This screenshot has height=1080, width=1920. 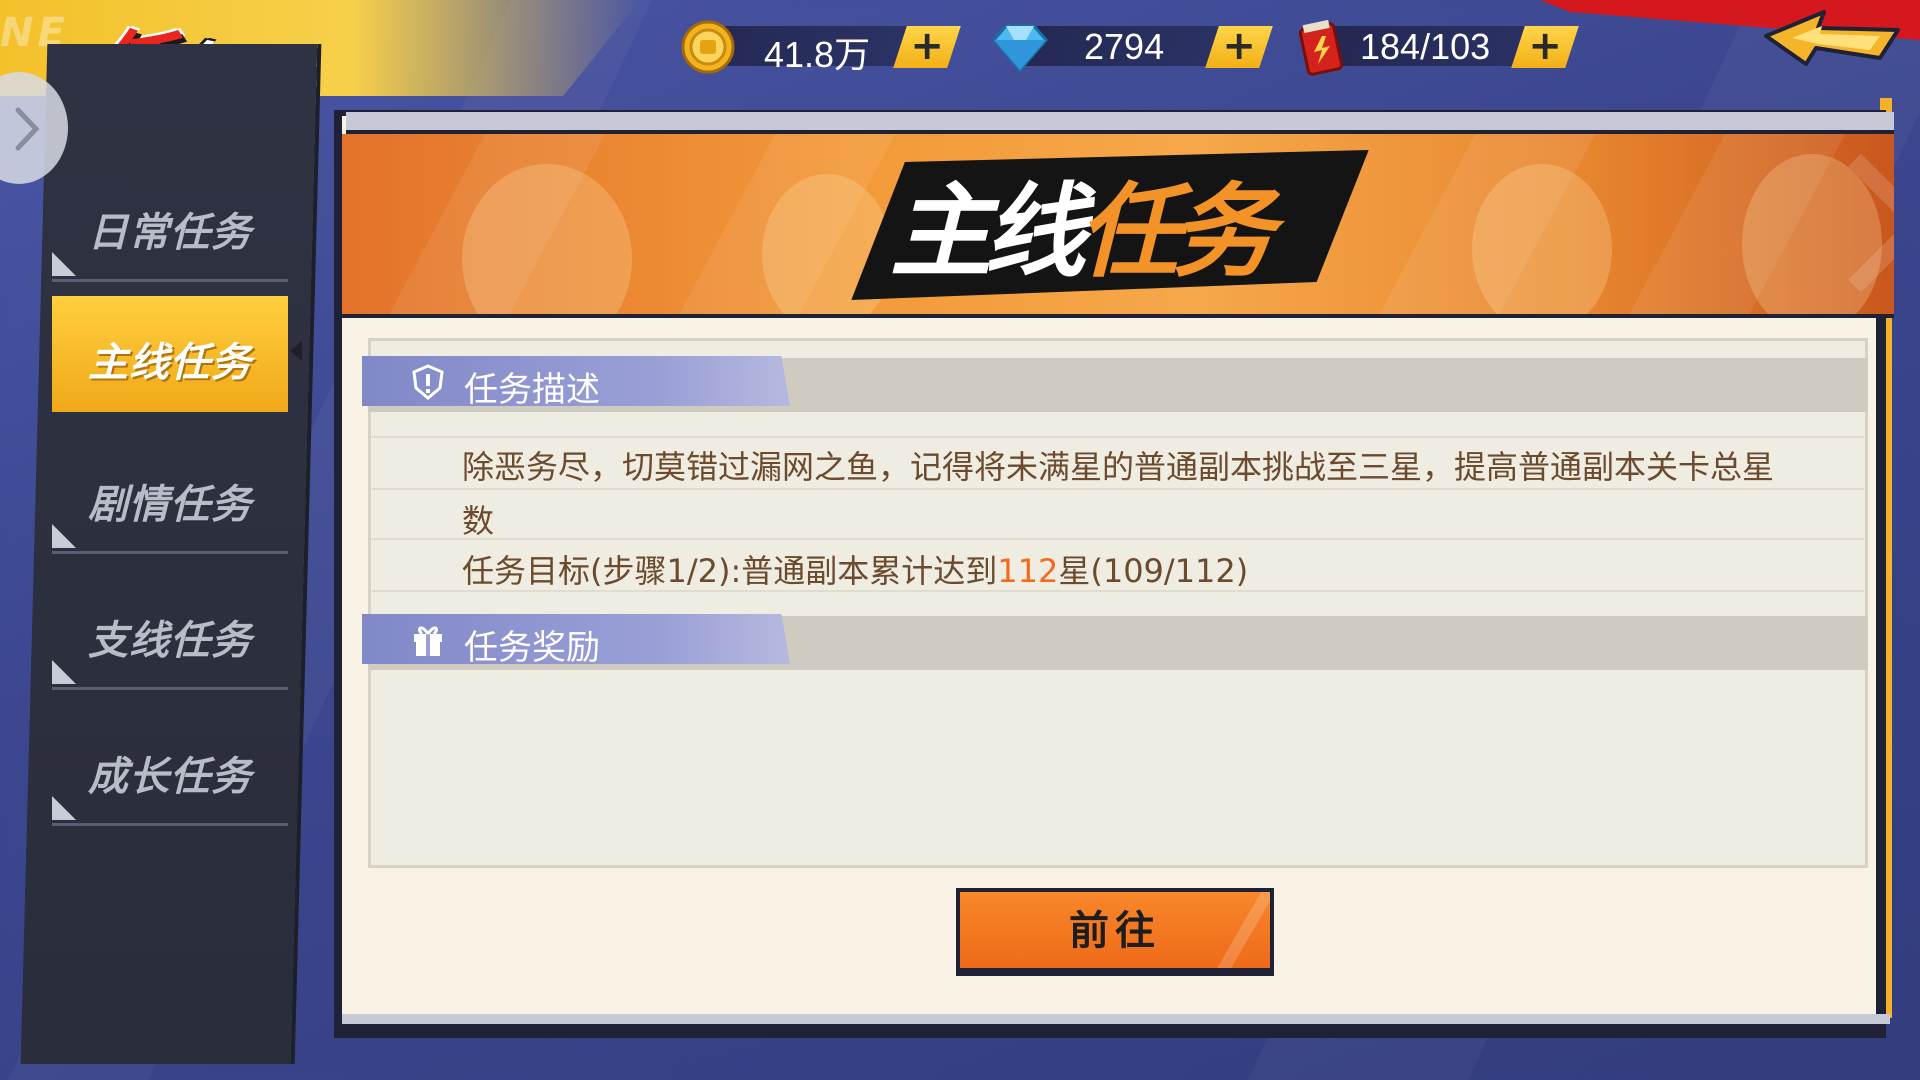 I want to click on chevron-right-icon, so click(x=27, y=129).